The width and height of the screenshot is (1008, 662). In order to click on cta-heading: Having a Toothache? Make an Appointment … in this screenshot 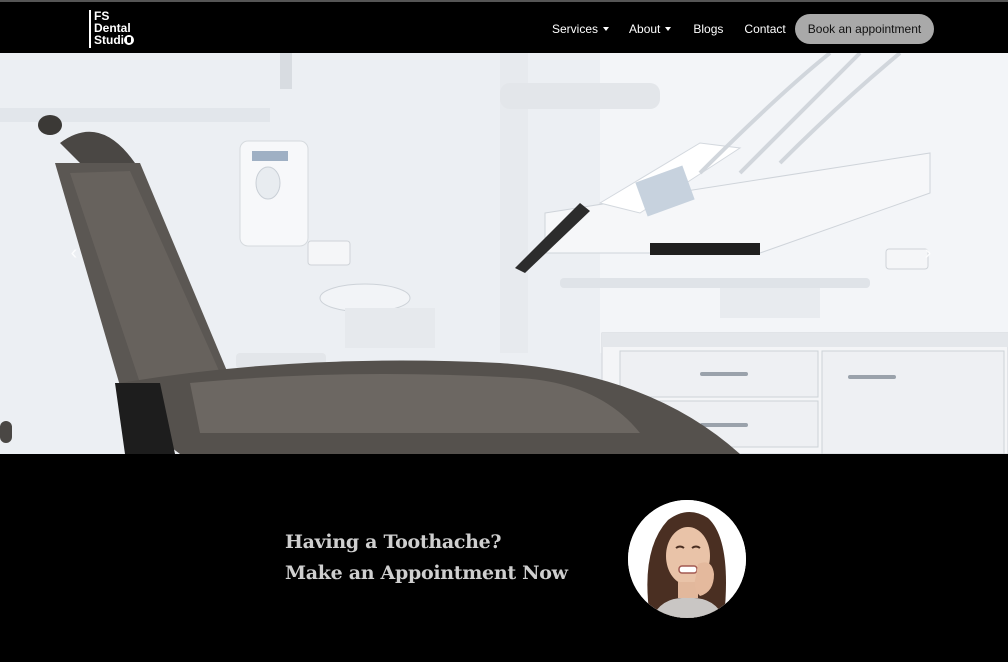, I will do `click(426, 558)`.